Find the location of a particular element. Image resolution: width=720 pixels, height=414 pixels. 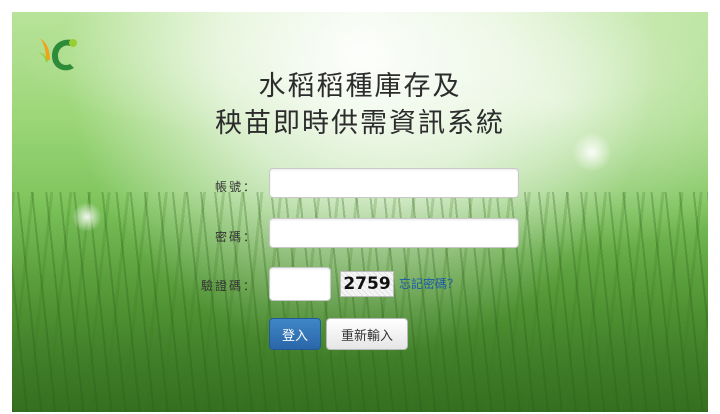

account-label: 帳號： is located at coordinates (236, 187).